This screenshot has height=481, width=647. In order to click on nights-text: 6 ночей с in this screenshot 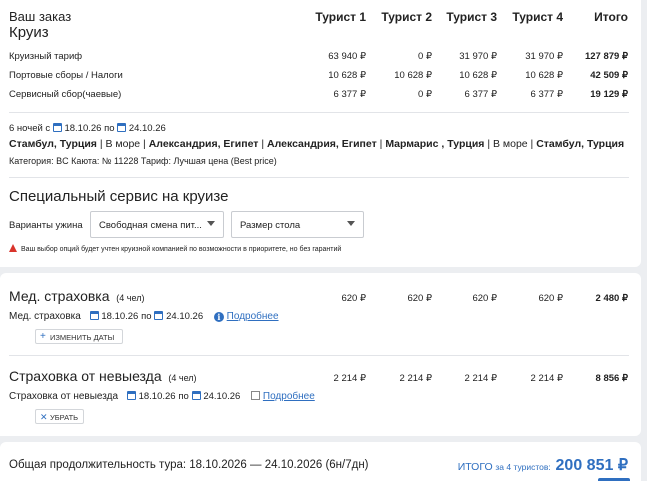, I will do `click(30, 128)`.